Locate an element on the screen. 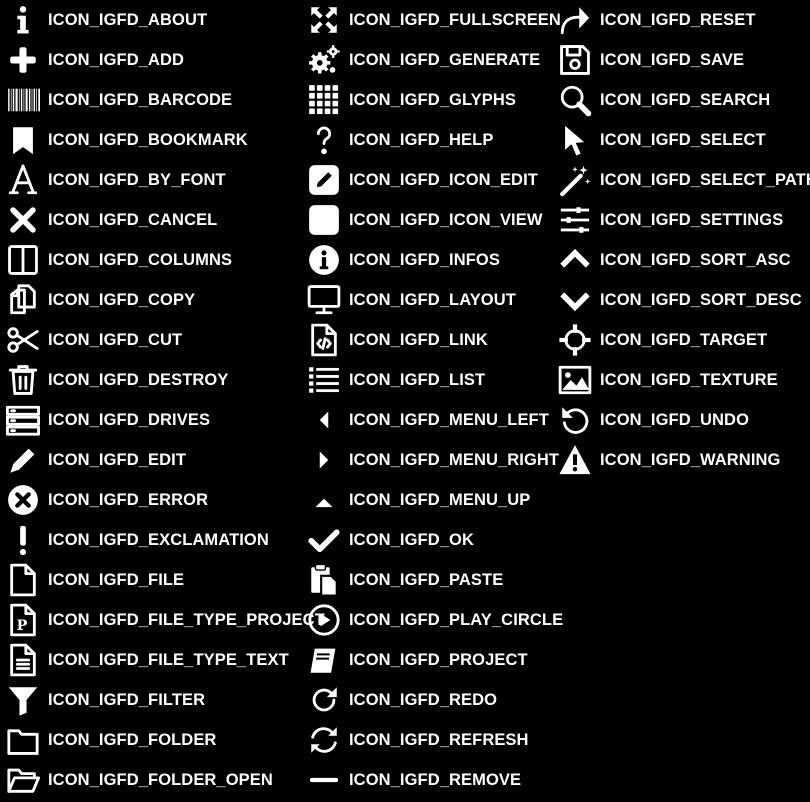  icon-label: ICON_IGFD_ICON_VIEW is located at coordinates (446, 220).